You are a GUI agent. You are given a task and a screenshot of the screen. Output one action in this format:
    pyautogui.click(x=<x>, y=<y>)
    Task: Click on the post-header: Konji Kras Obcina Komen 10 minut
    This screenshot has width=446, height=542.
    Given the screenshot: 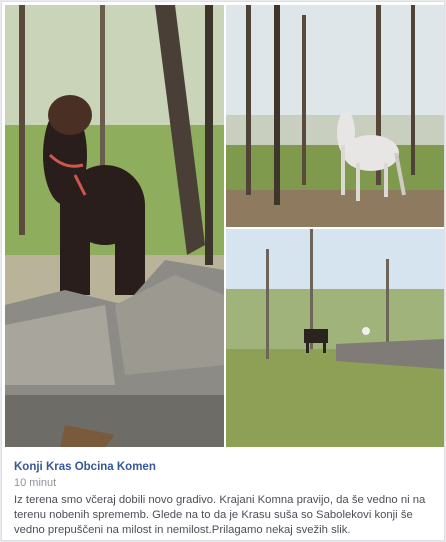 What is the action you would take?
    pyautogui.click(x=224, y=473)
    